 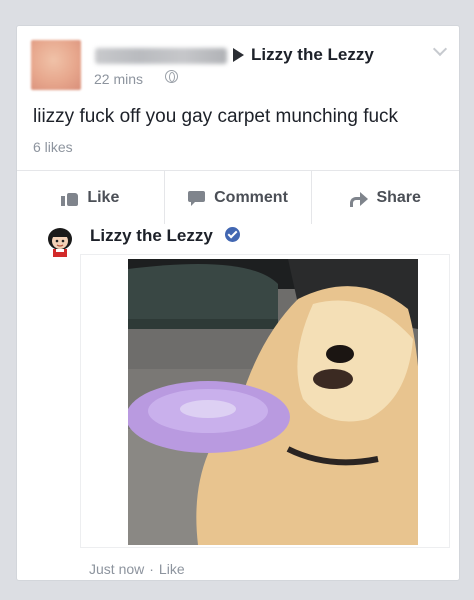 What do you see at coordinates (70, 198) in the screenshot?
I see `thumbs-up-icon` at bounding box center [70, 198].